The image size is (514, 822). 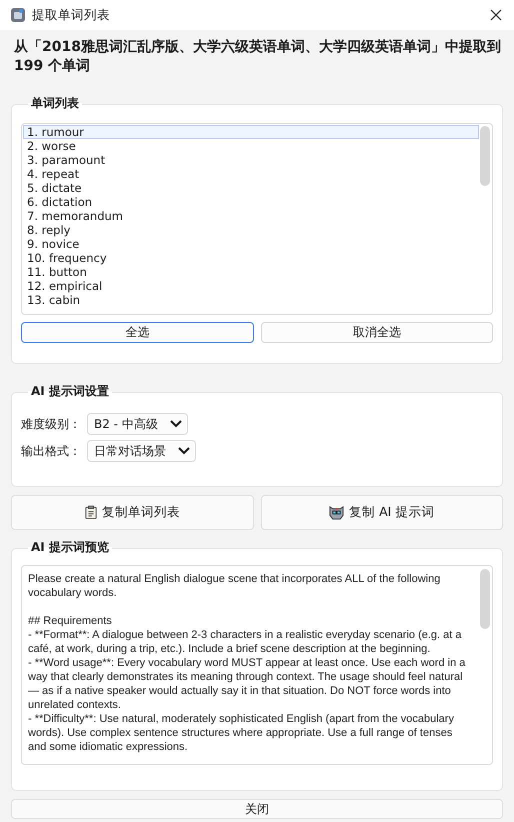 What do you see at coordinates (251, 216) in the screenshot?
I see `word-list-item: 7. memorandum` at bounding box center [251, 216].